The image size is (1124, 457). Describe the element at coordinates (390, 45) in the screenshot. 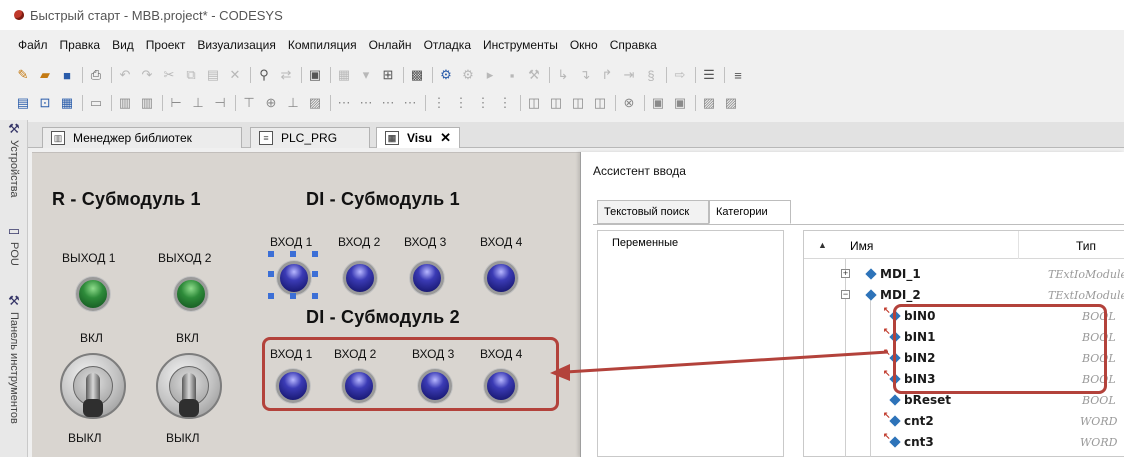

I see `menu-online: Онлайн` at that location.